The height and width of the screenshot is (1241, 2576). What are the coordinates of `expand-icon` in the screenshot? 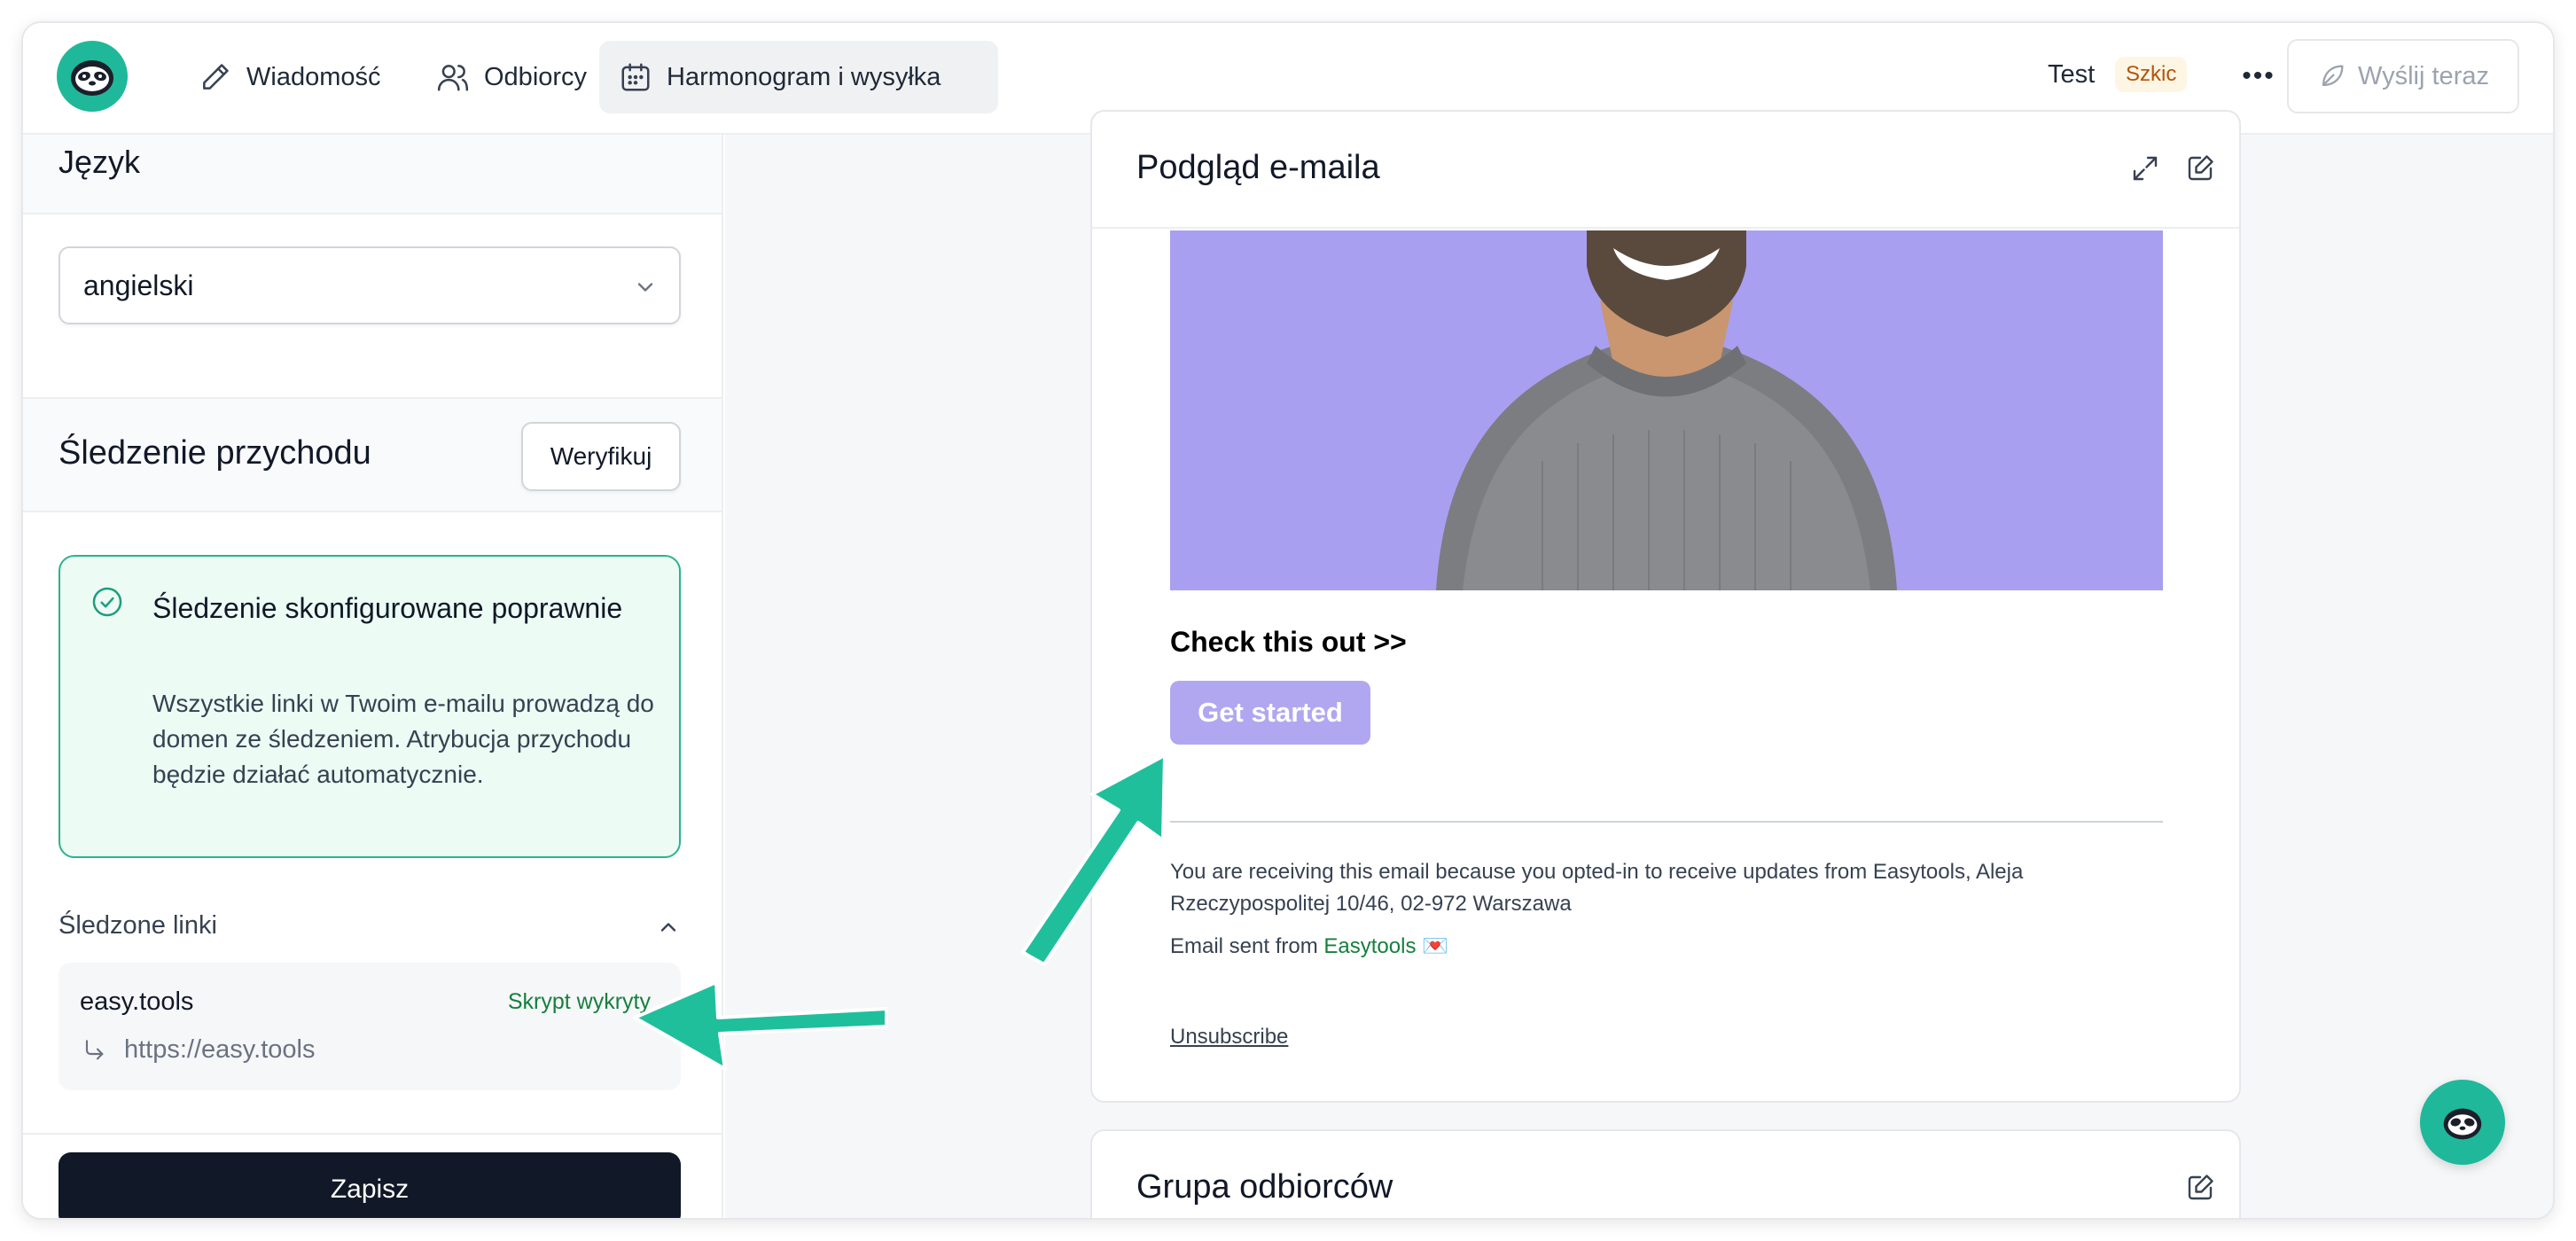 It's located at (2145, 168).